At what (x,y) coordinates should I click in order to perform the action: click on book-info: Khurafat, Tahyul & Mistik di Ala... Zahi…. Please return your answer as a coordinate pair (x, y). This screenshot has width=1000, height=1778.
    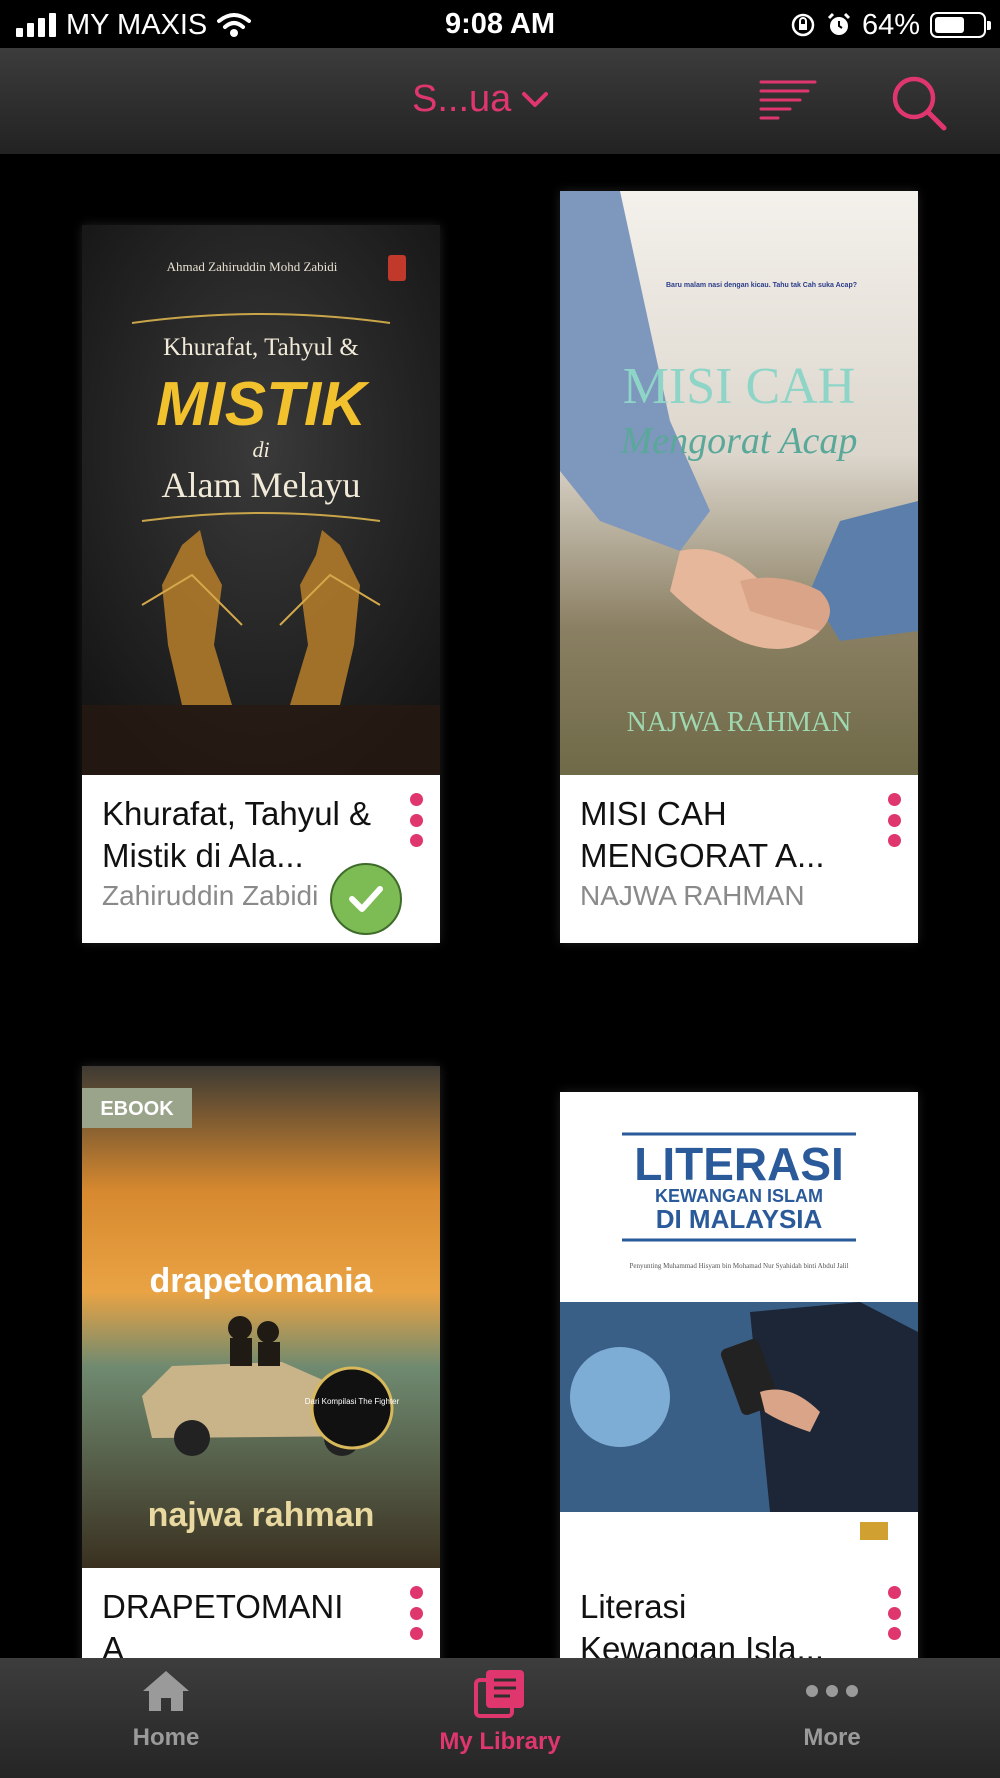
    Looking at the image, I should click on (261, 859).